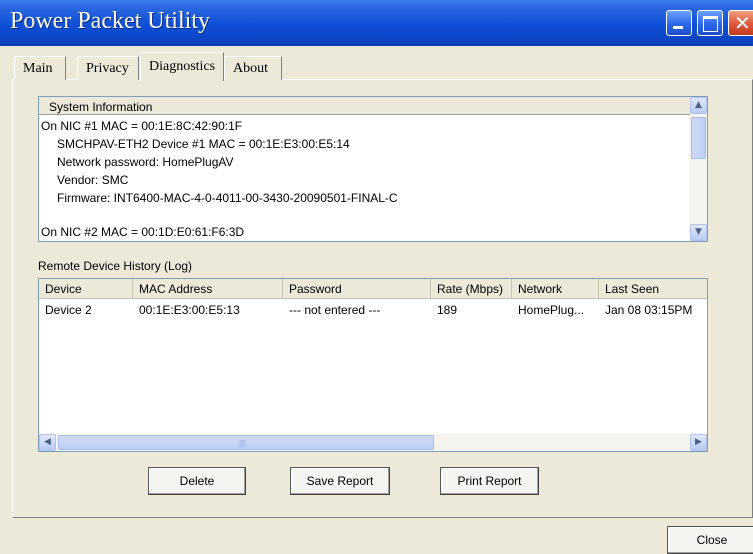 This screenshot has width=753, height=554. I want to click on list-horizontal-scrollbar: ◀ ||| ▶, so click(373, 442).